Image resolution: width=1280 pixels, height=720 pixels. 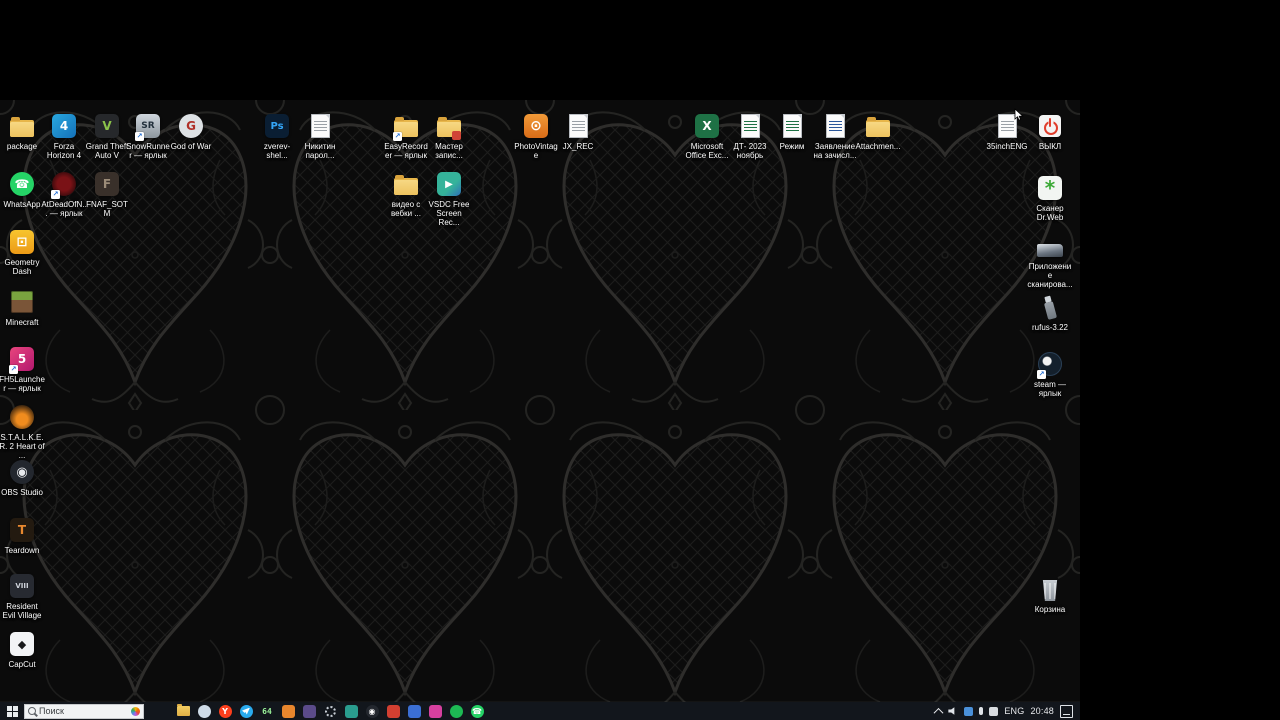 I want to click on taskbar-app-fps-counter: 64, so click(x=267, y=711).